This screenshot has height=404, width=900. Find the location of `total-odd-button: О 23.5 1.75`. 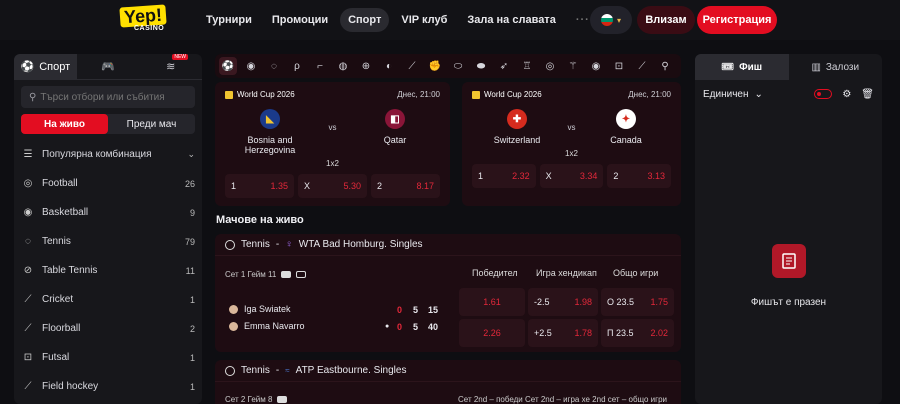

total-odd-button: О 23.5 1.75 is located at coordinates (637, 302).